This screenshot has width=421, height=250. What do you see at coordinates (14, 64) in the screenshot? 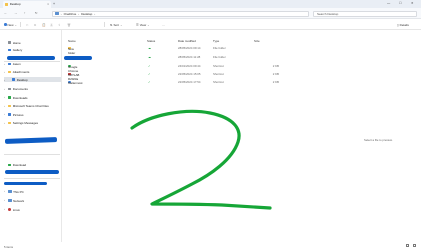
I see `sidebar-item-jason: Jason` at bounding box center [14, 64].